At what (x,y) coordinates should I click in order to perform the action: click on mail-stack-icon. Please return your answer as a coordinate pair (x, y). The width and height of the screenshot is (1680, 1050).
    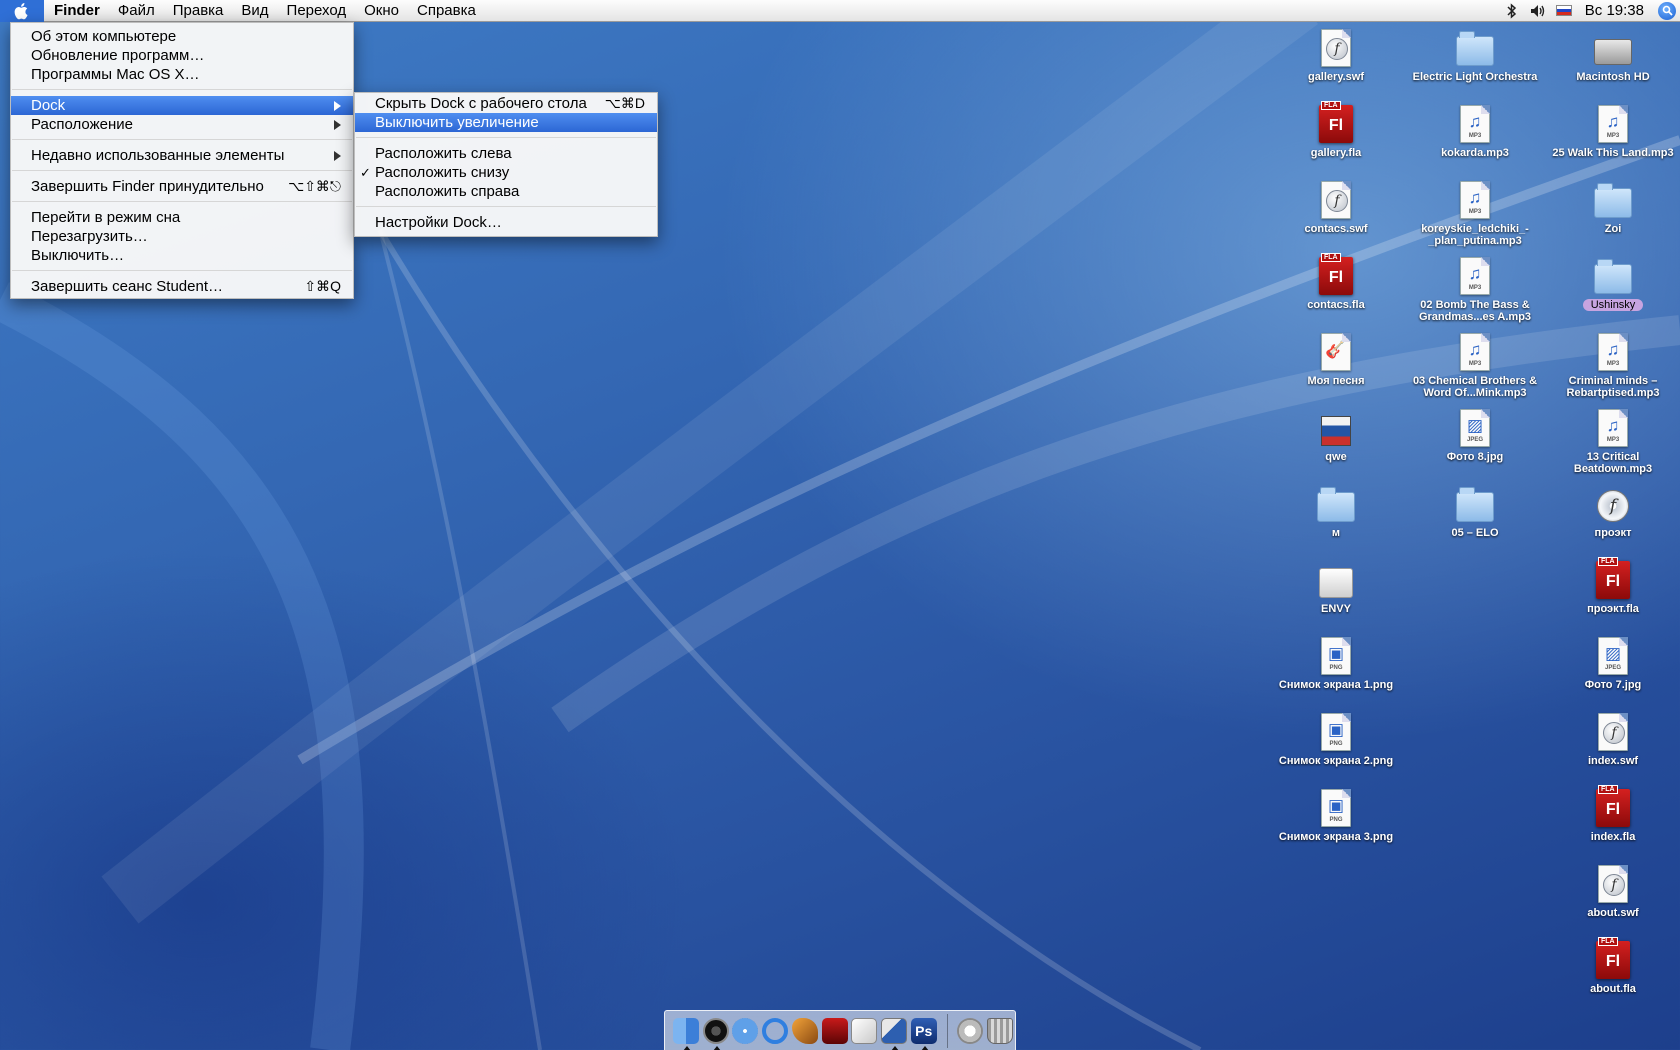
    Looking at the image, I should click on (970, 1030).